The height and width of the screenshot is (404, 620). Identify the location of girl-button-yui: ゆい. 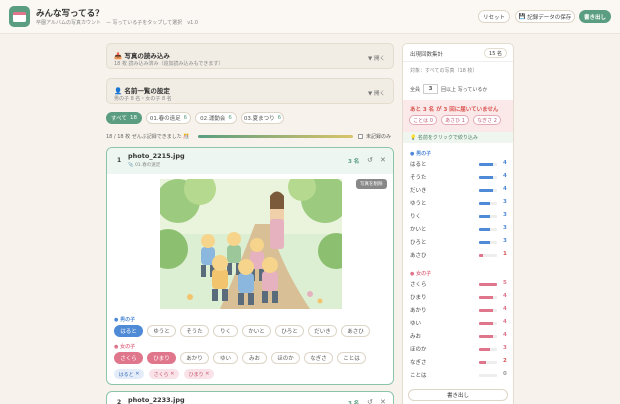
(225, 358).